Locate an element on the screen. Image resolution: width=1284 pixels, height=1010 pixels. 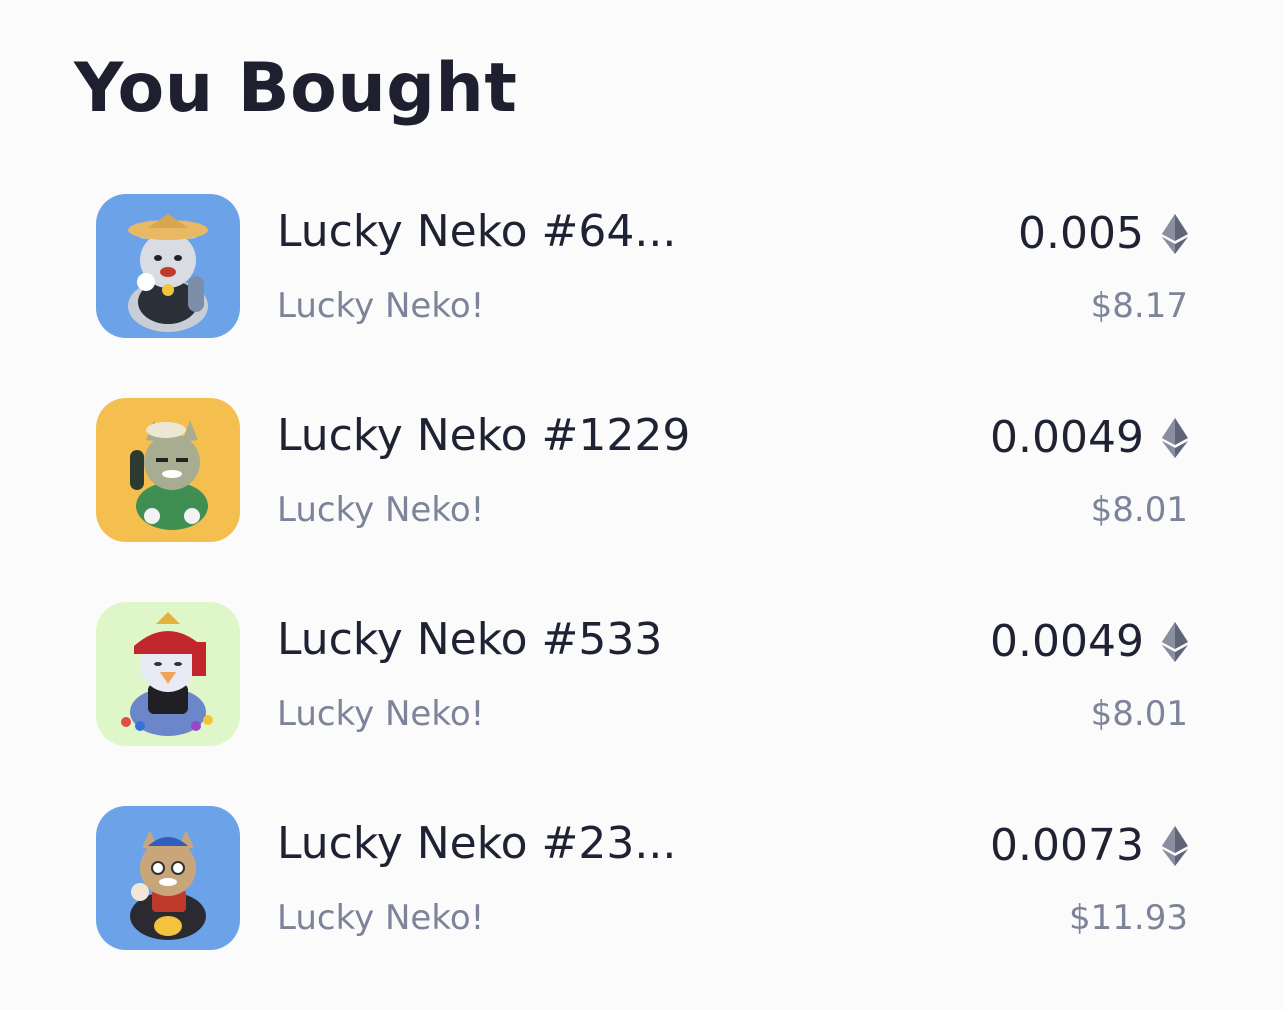
price-eth-value: 0.005 is located at coordinates (1081, 233).